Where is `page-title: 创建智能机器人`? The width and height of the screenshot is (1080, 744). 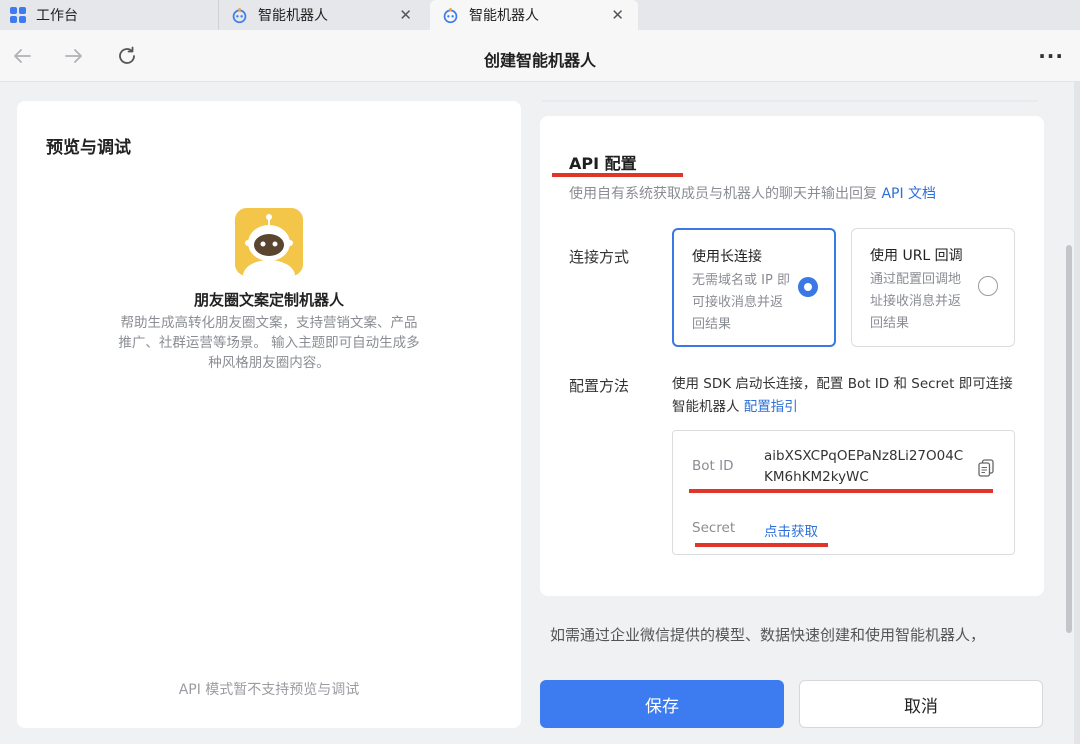 page-title: 创建智能机器人 is located at coordinates (539, 60).